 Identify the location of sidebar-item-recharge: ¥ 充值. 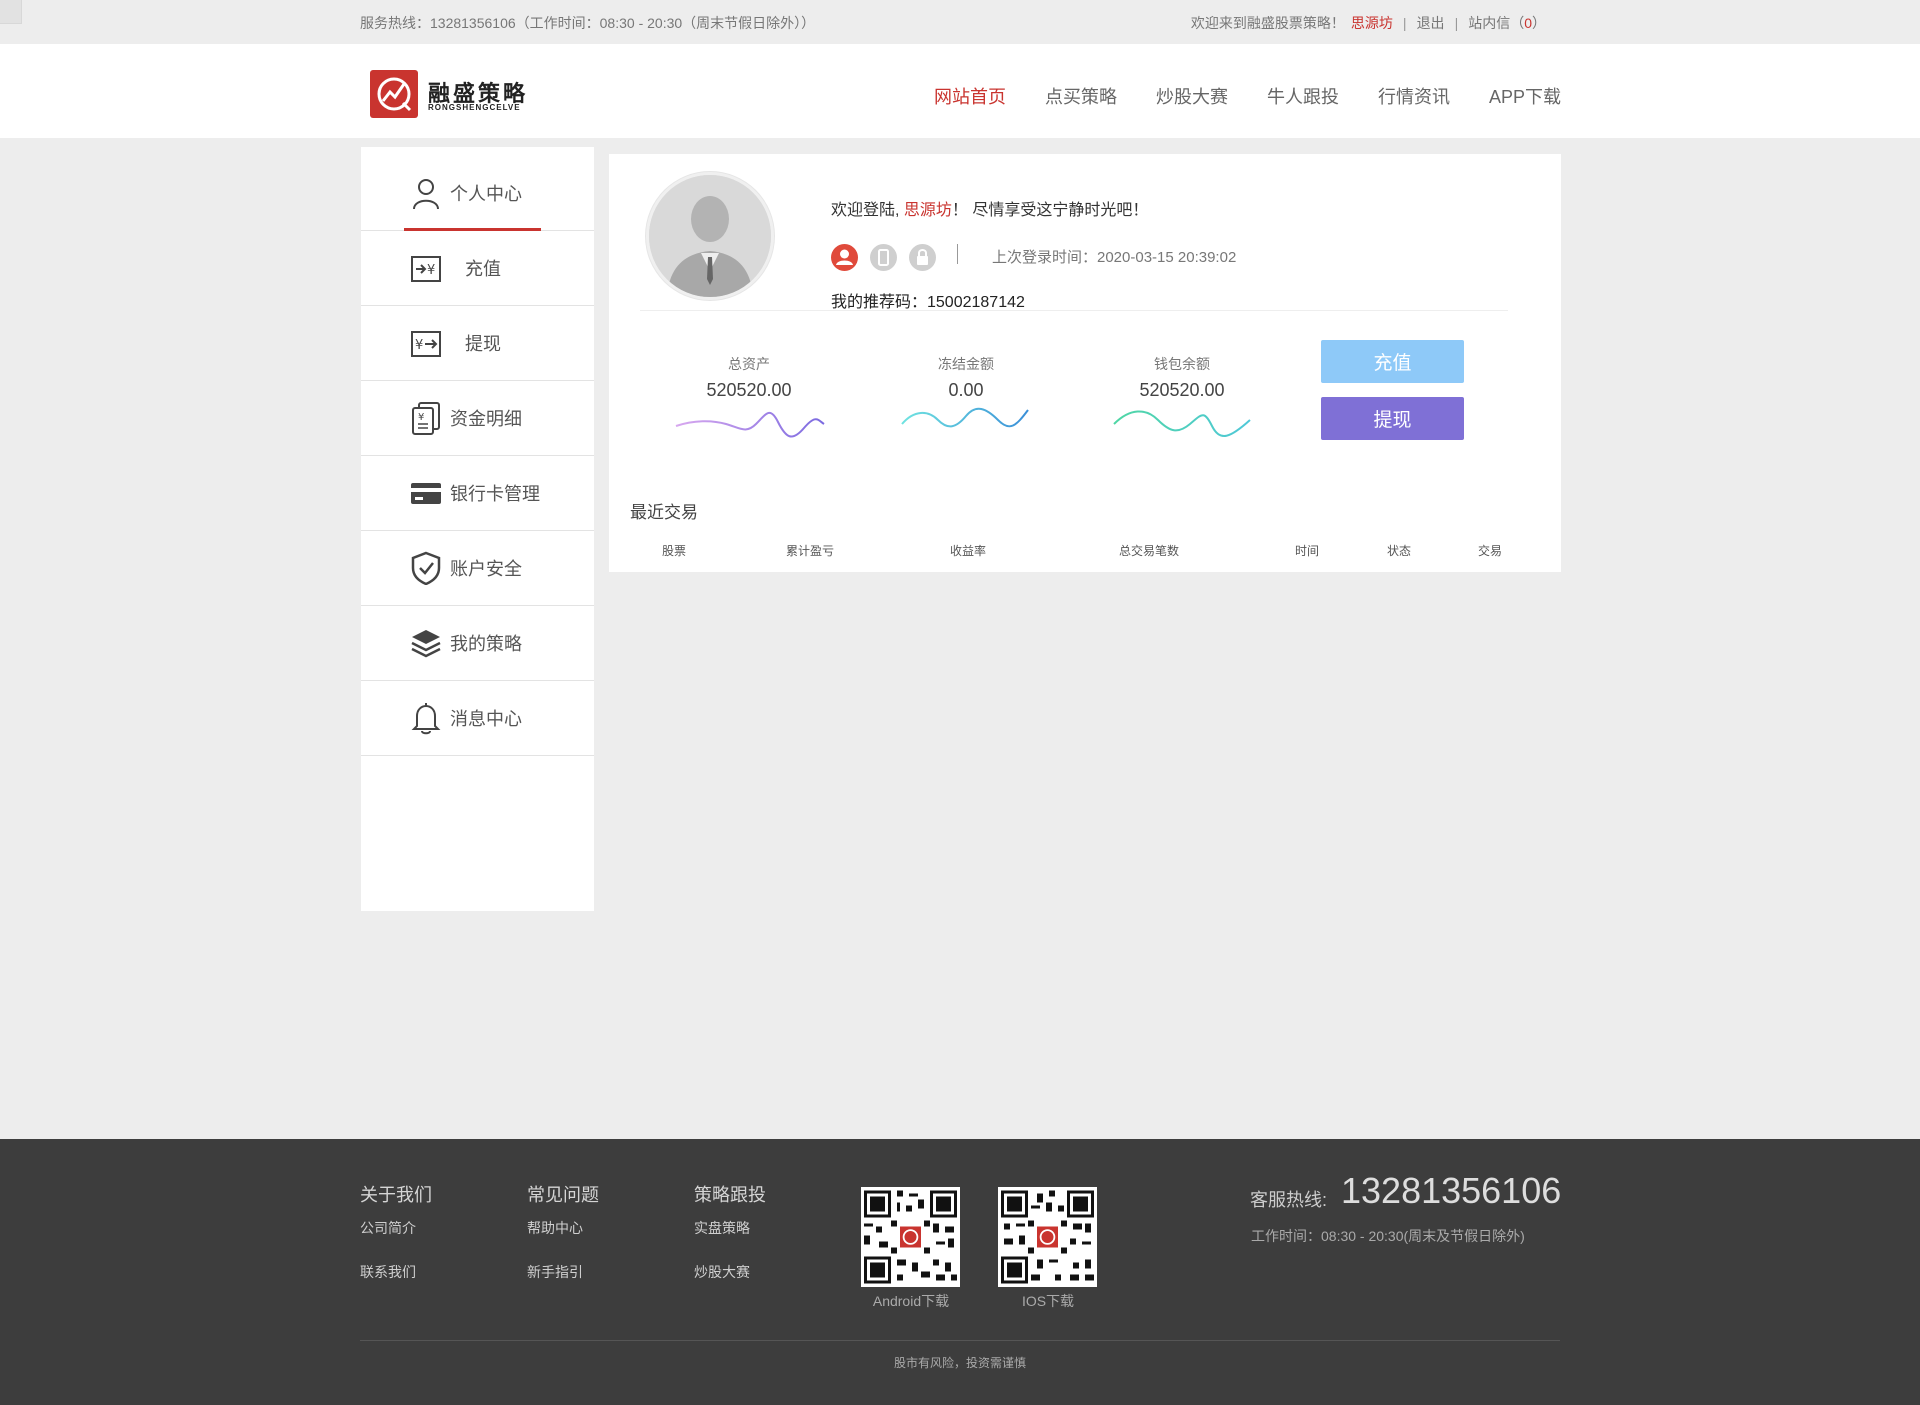
(477, 268).